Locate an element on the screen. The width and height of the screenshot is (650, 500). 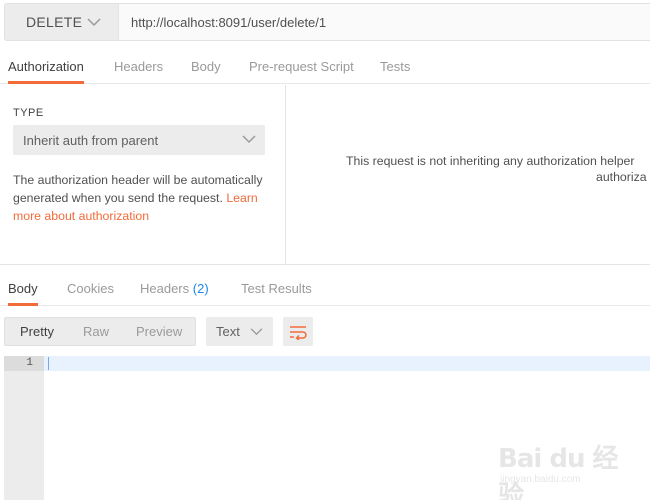
wrap-lines-icon is located at coordinates (298, 332).